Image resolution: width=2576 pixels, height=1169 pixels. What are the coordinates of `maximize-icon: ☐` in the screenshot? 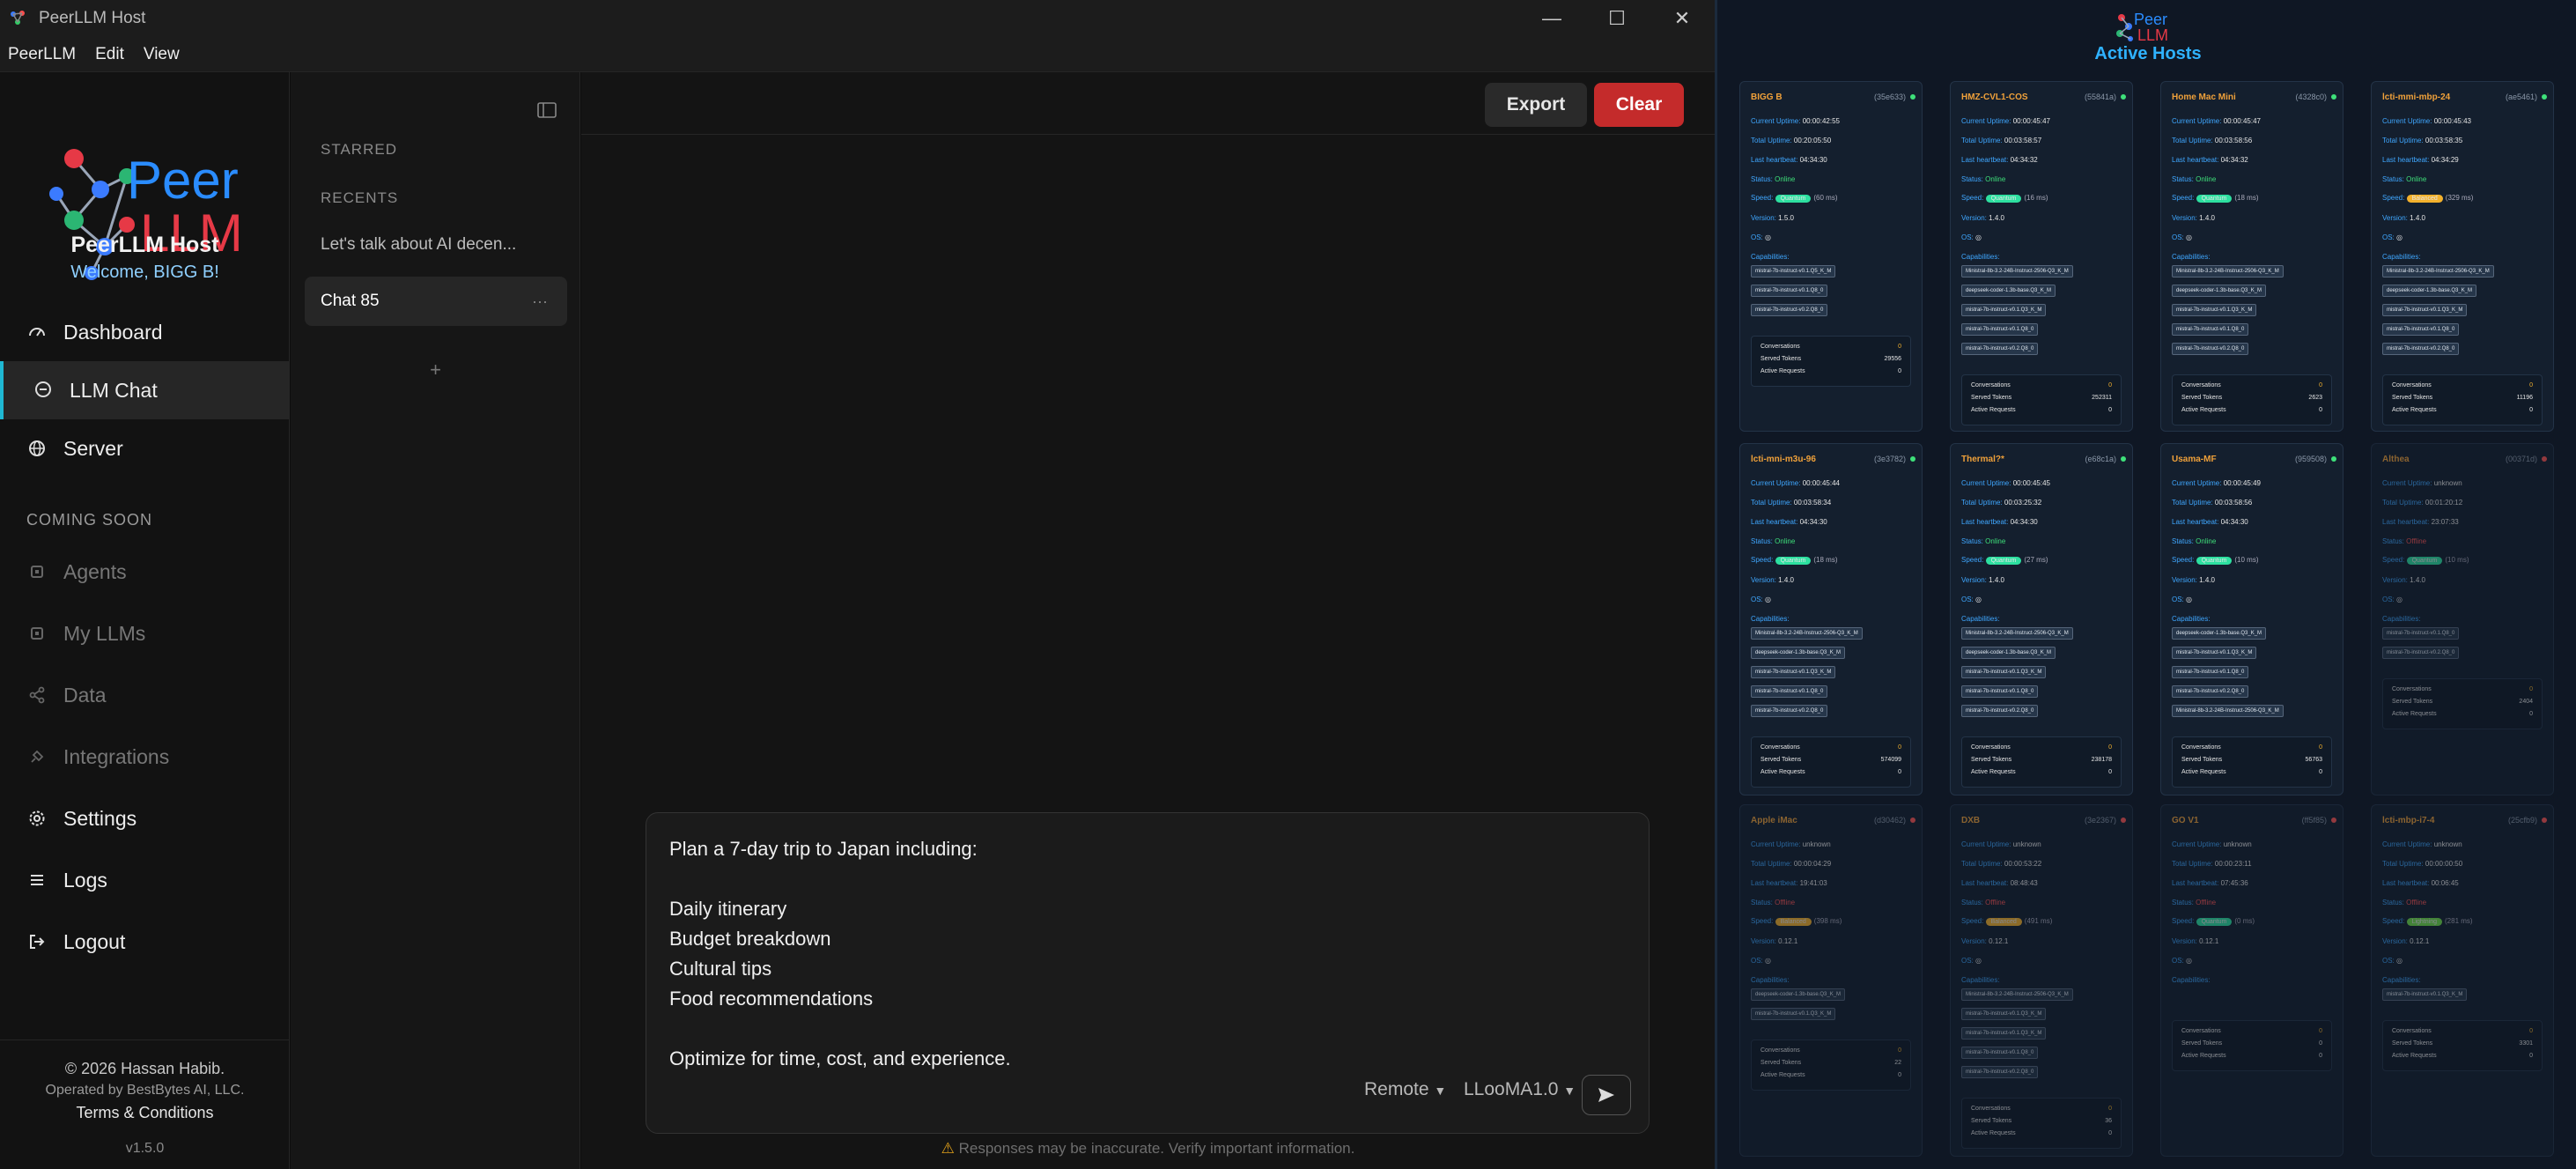 It's located at (1617, 19).